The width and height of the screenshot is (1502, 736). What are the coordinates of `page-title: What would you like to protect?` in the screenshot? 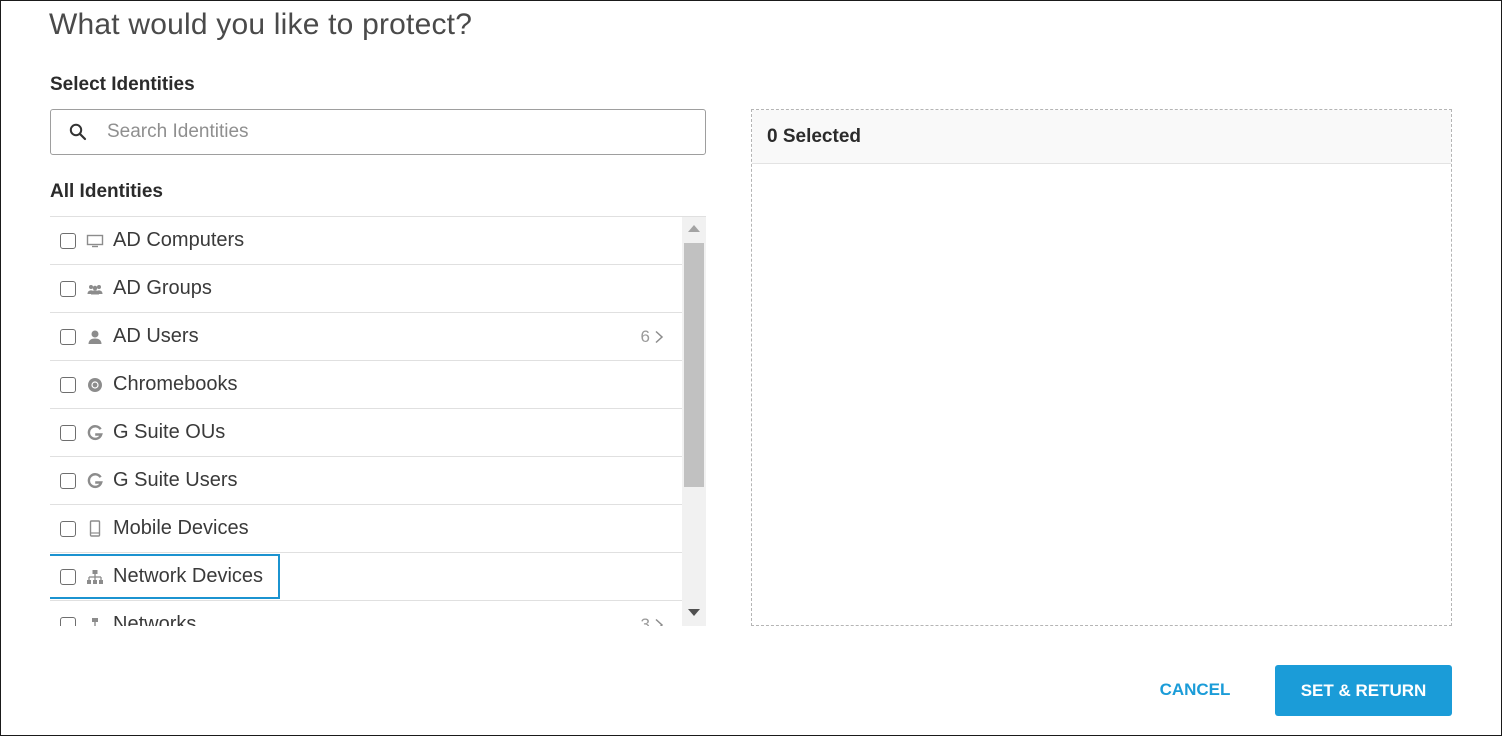 It's located at (261, 24).